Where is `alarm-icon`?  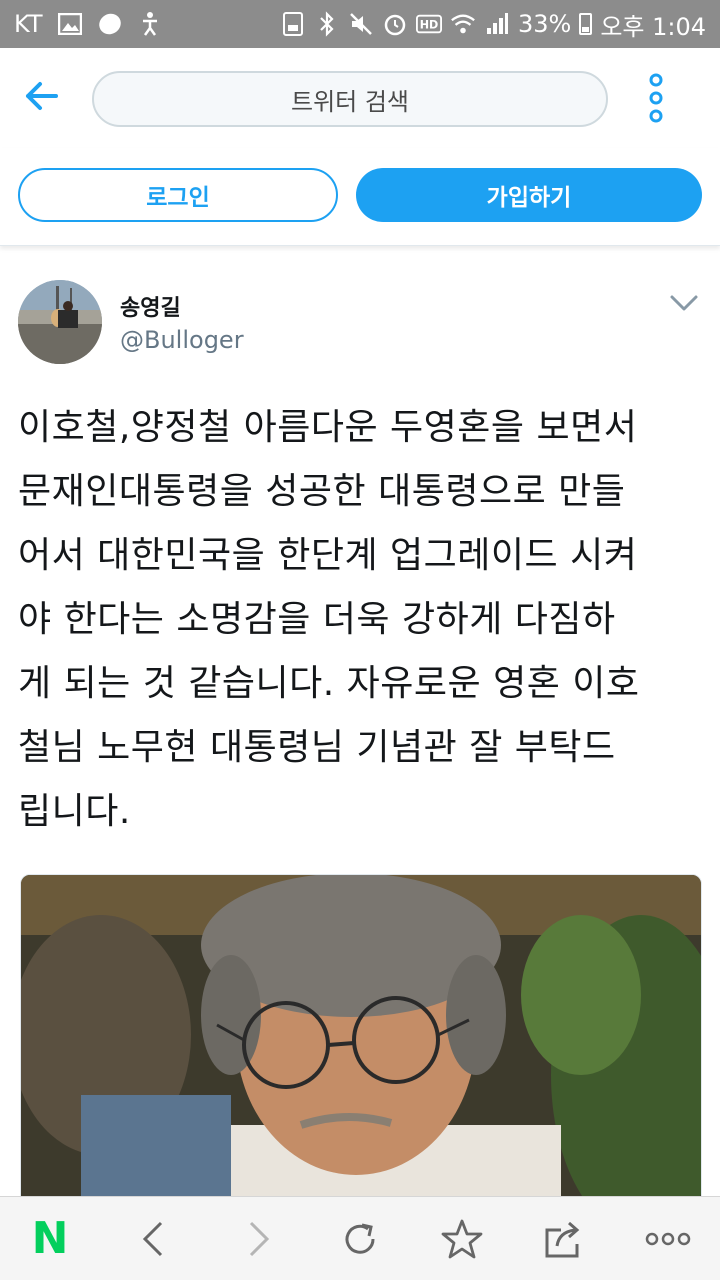 alarm-icon is located at coordinates (395, 24).